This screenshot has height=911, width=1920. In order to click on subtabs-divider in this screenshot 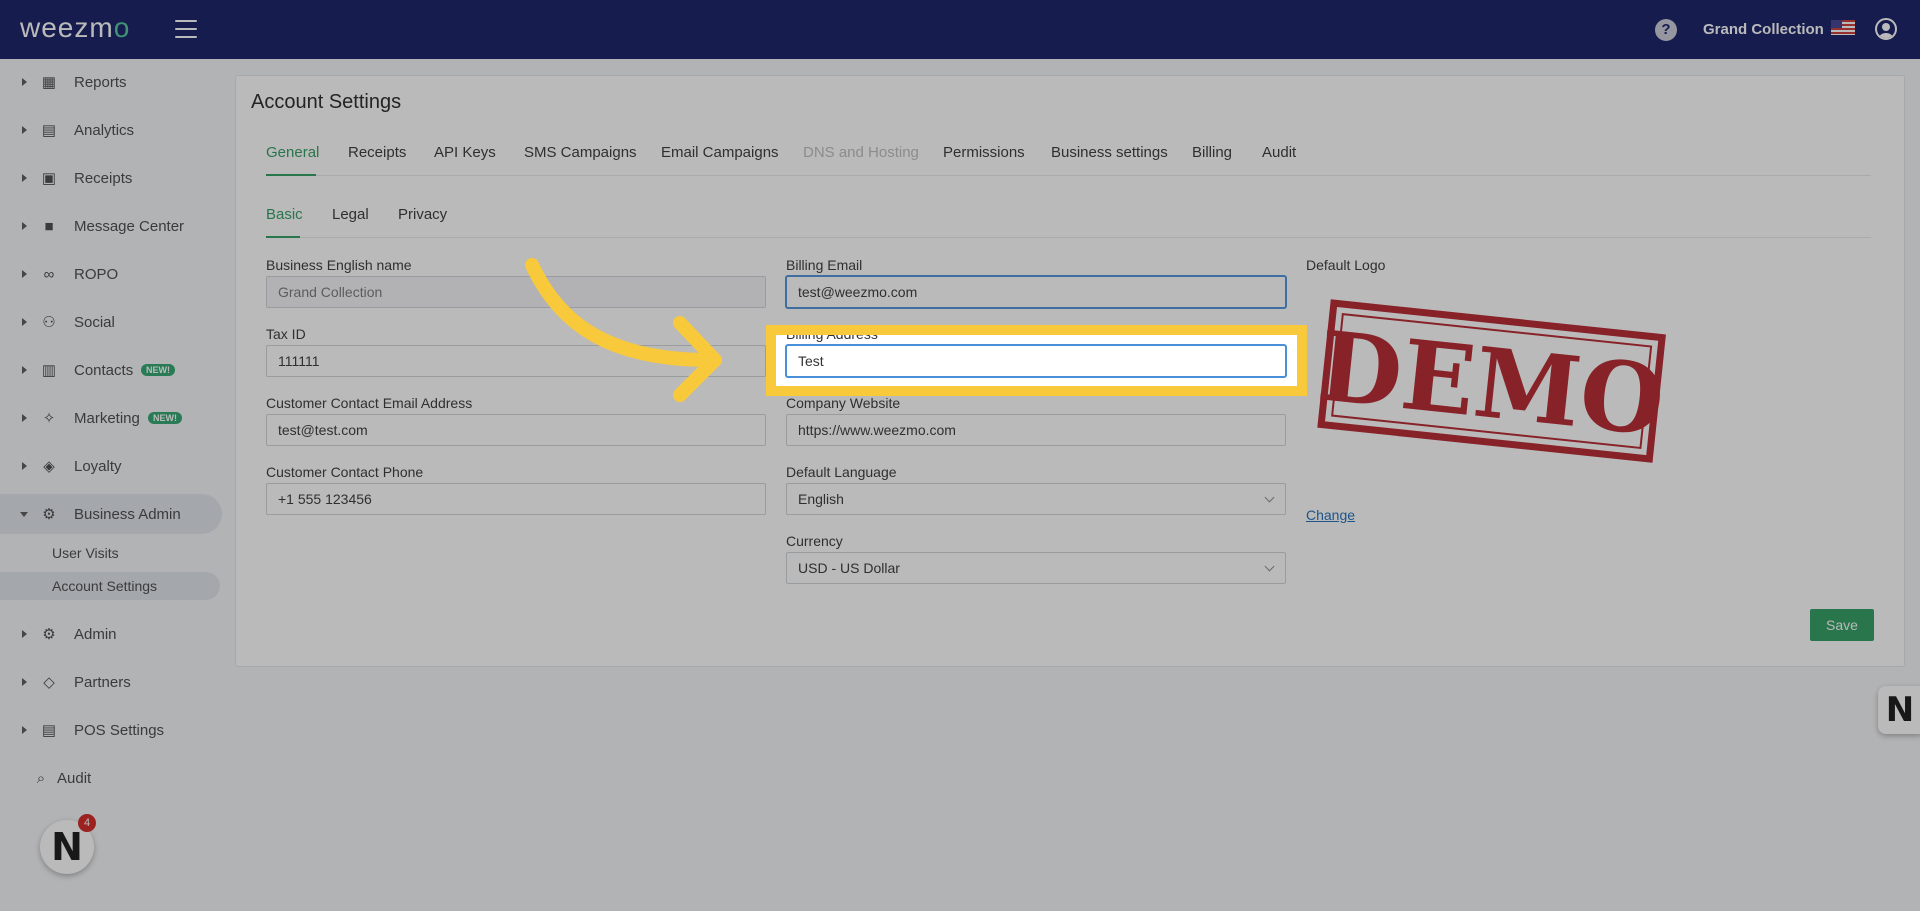, I will do `click(1068, 237)`.